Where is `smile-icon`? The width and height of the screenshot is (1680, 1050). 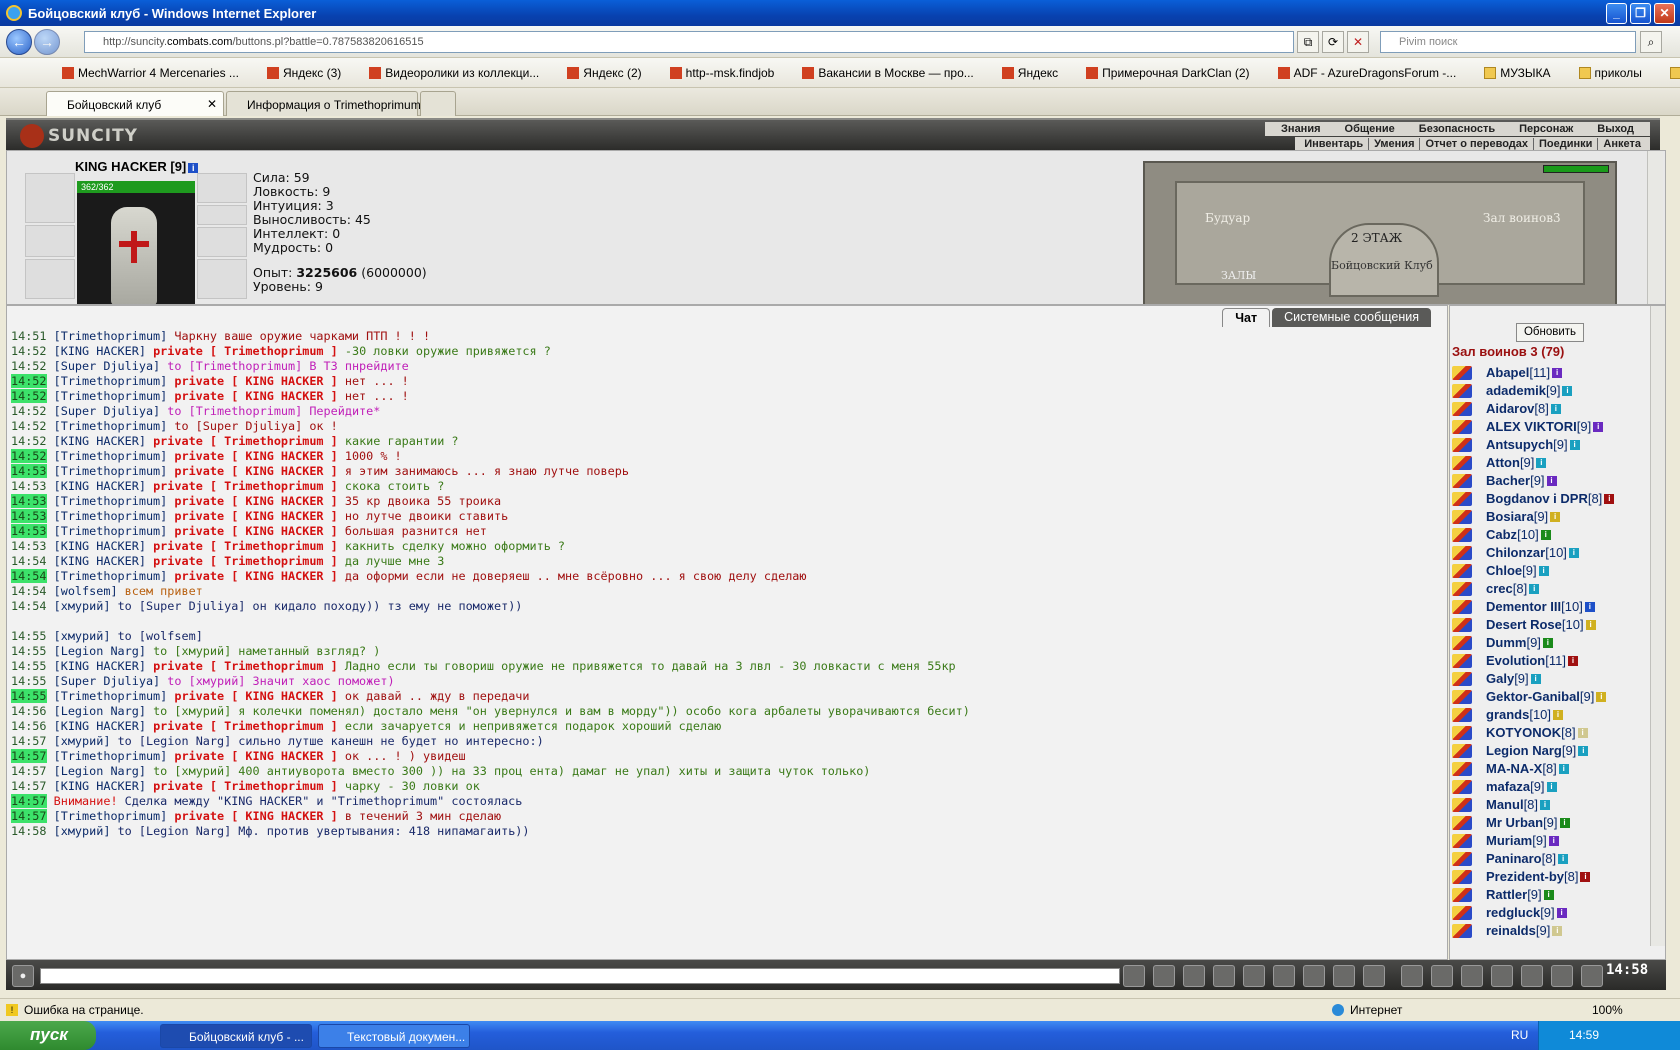
smile-icon is located at coordinates (1254, 976).